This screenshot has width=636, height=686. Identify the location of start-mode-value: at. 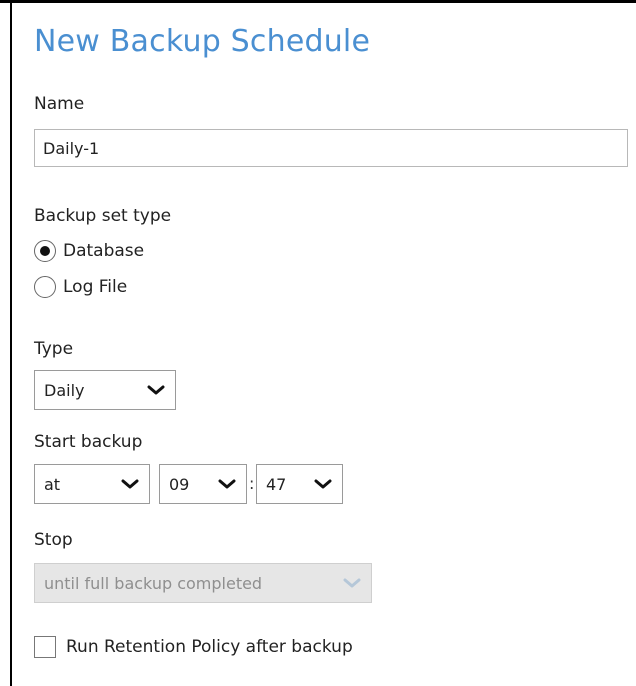
(52, 484).